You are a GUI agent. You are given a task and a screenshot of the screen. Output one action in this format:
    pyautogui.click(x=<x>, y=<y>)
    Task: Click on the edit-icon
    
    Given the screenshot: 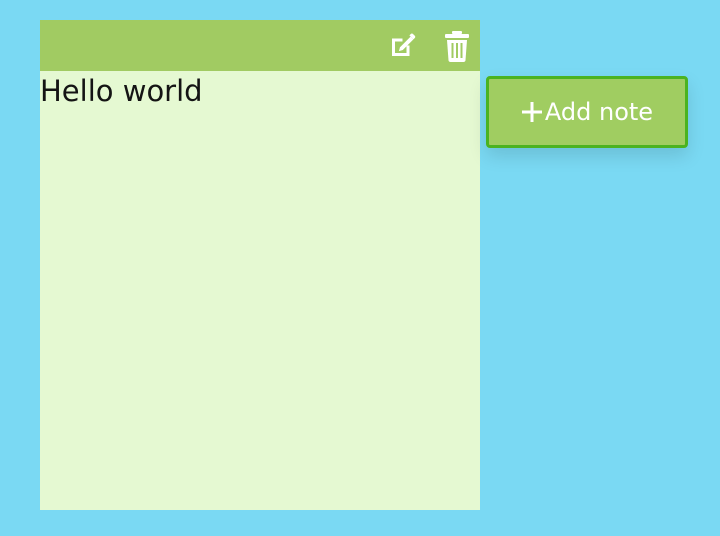 What is the action you would take?
    pyautogui.click(x=404, y=44)
    